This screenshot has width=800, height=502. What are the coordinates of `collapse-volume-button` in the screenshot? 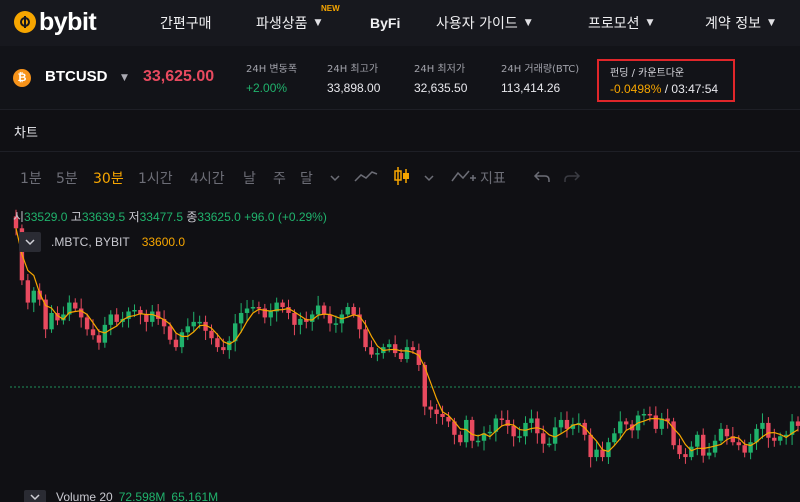 It's located at (35, 496).